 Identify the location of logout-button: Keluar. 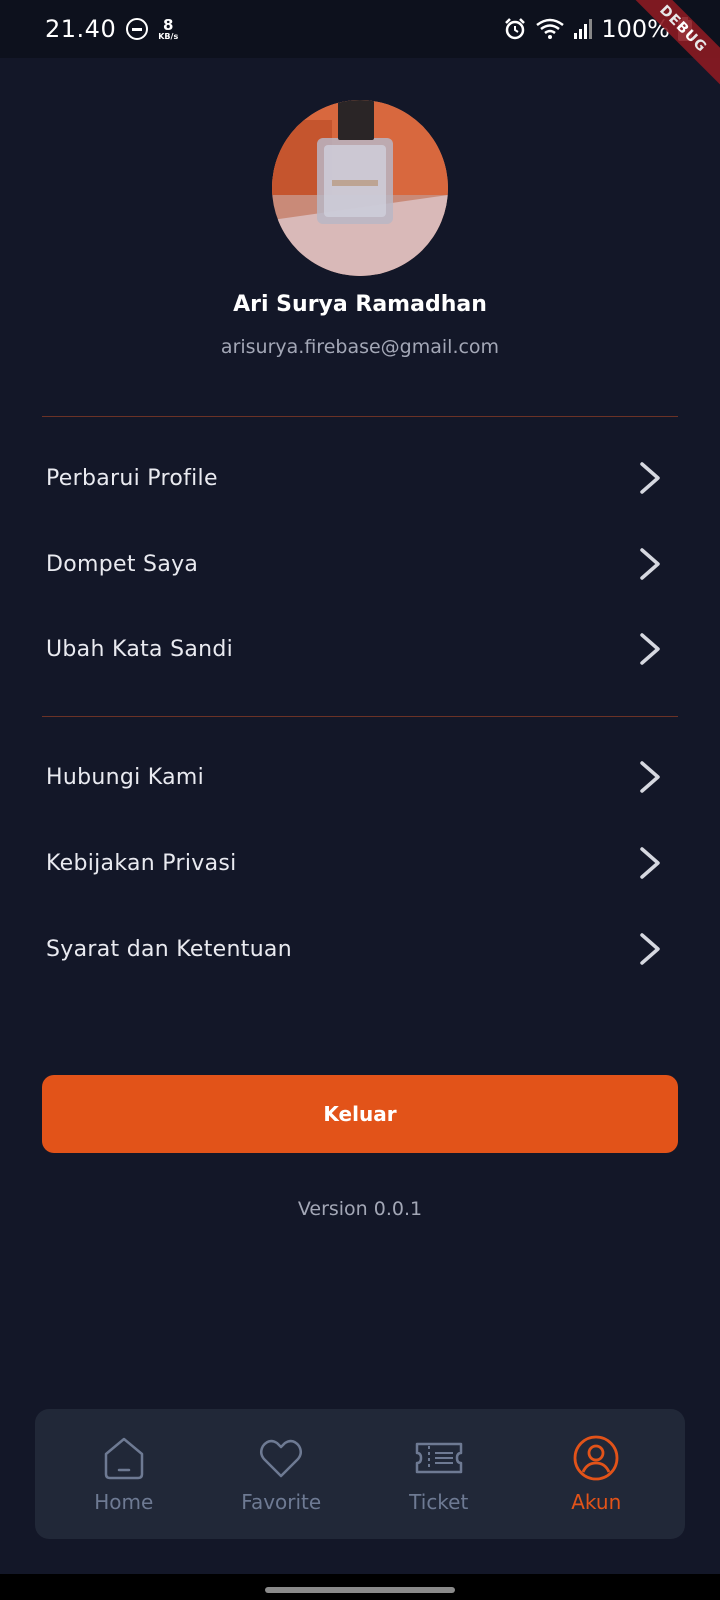
(360, 1114).